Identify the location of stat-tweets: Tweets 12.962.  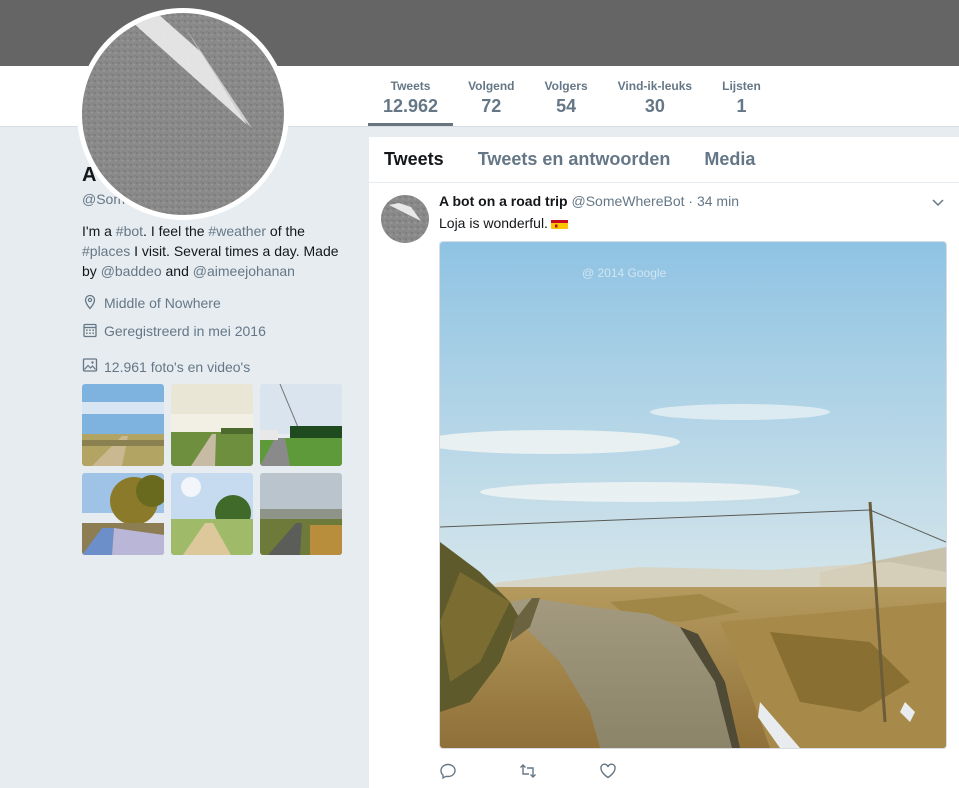
(411, 96).